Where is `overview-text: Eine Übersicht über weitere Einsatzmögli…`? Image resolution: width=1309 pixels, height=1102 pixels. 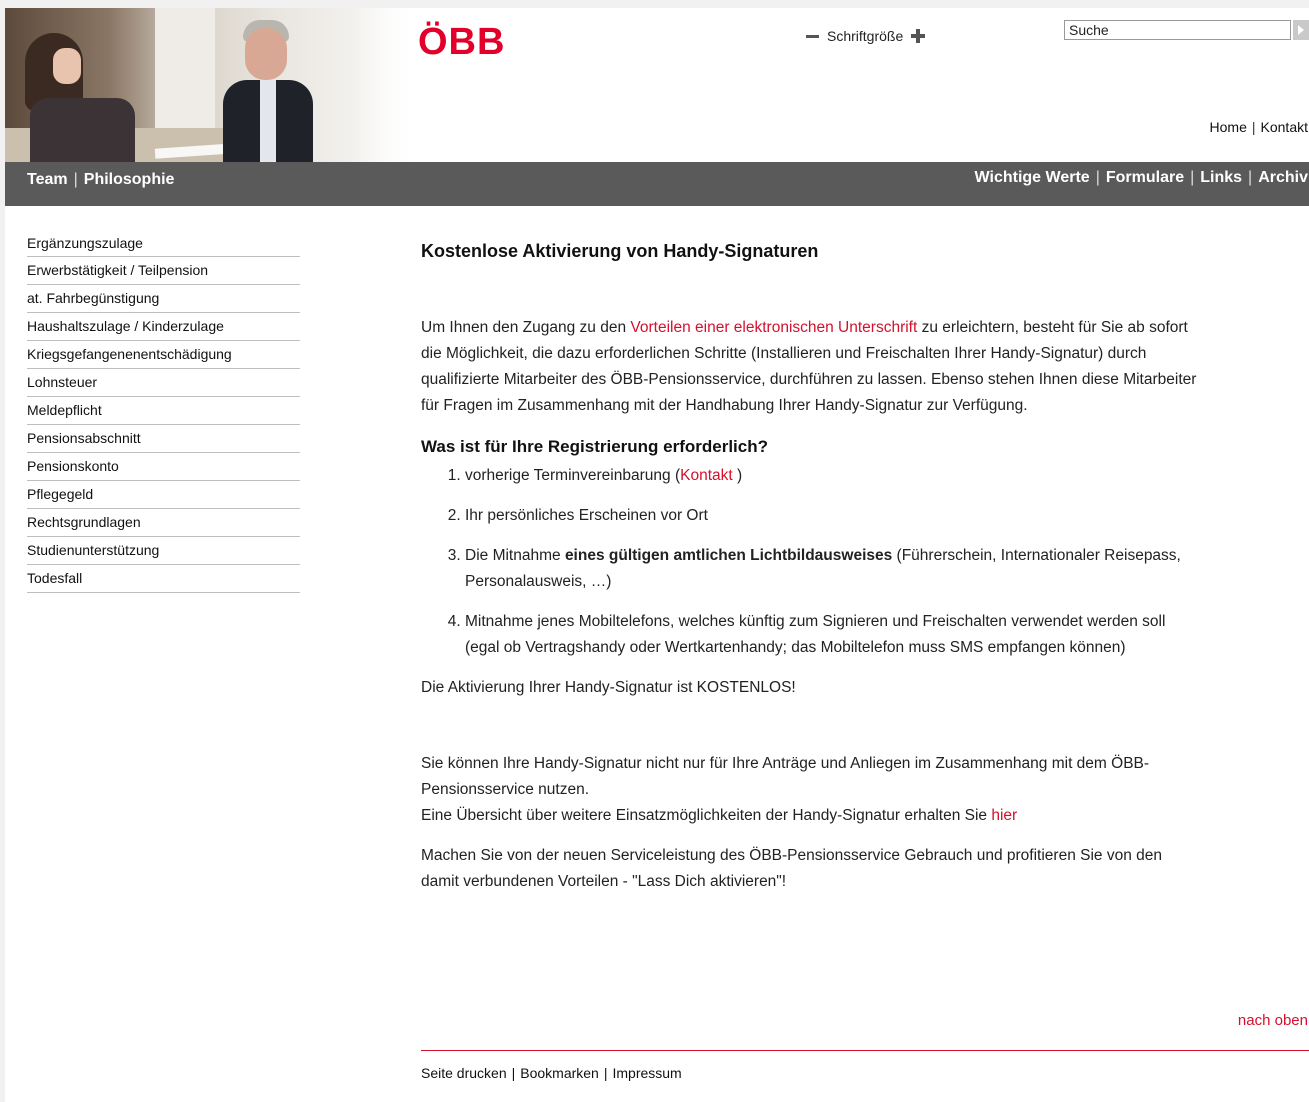
overview-text: Eine Übersicht über weitere Einsatzmögli… is located at coordinates (706, 815).